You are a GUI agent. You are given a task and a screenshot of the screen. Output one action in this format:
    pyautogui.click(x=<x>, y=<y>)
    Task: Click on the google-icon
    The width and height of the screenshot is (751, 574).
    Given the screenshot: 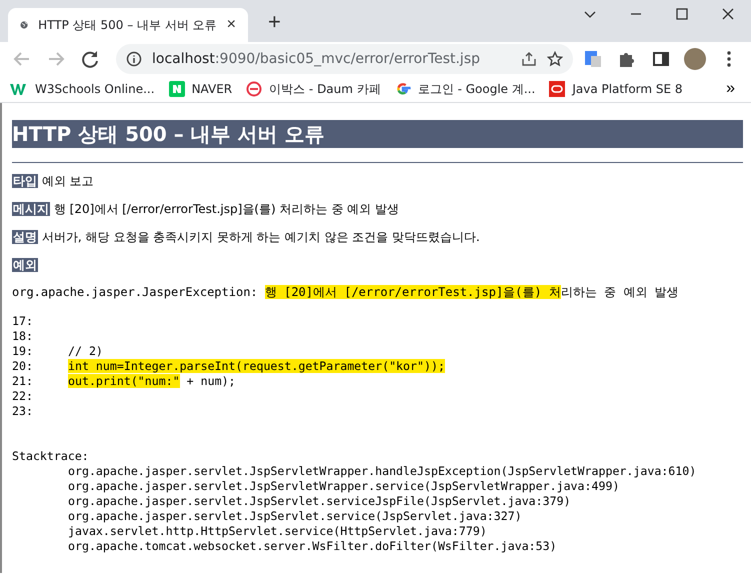 What is the action you would take?
    pyautogui.click(x=402, y=89)
    